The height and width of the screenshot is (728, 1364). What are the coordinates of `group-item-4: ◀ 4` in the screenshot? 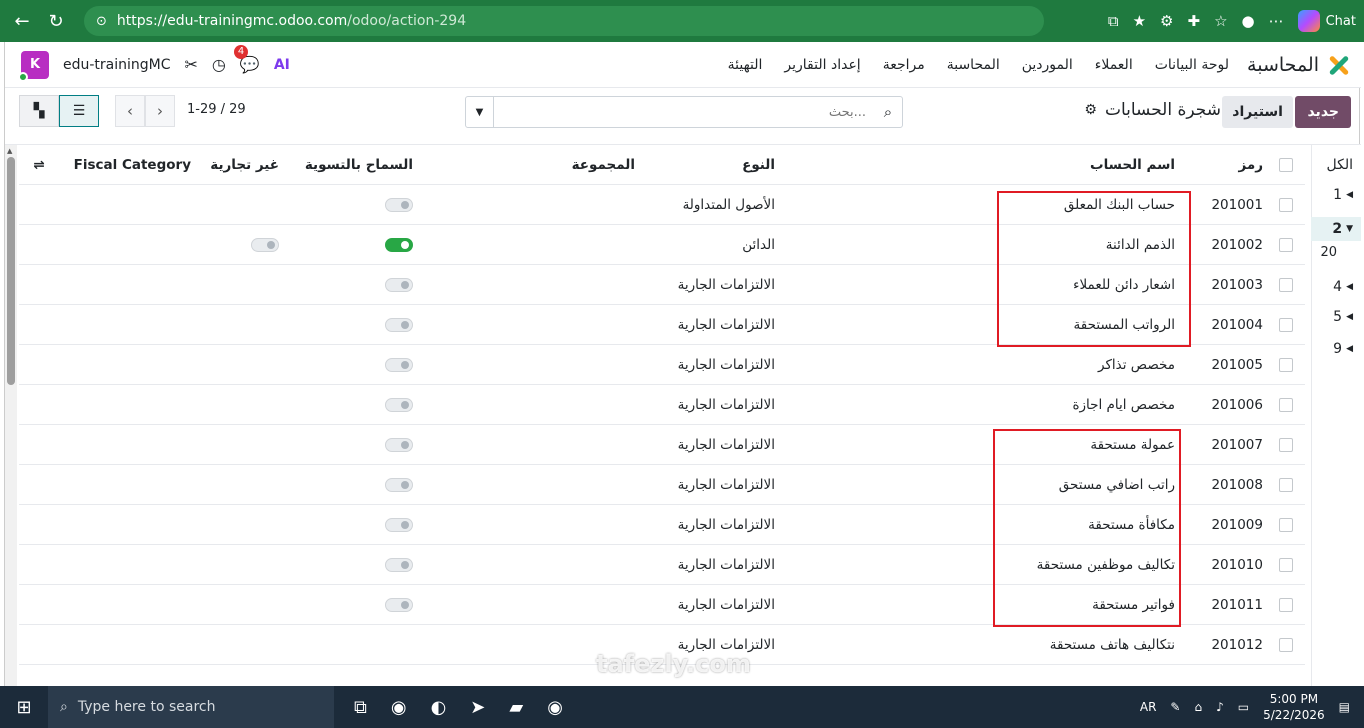 It's located at (1343, 287).